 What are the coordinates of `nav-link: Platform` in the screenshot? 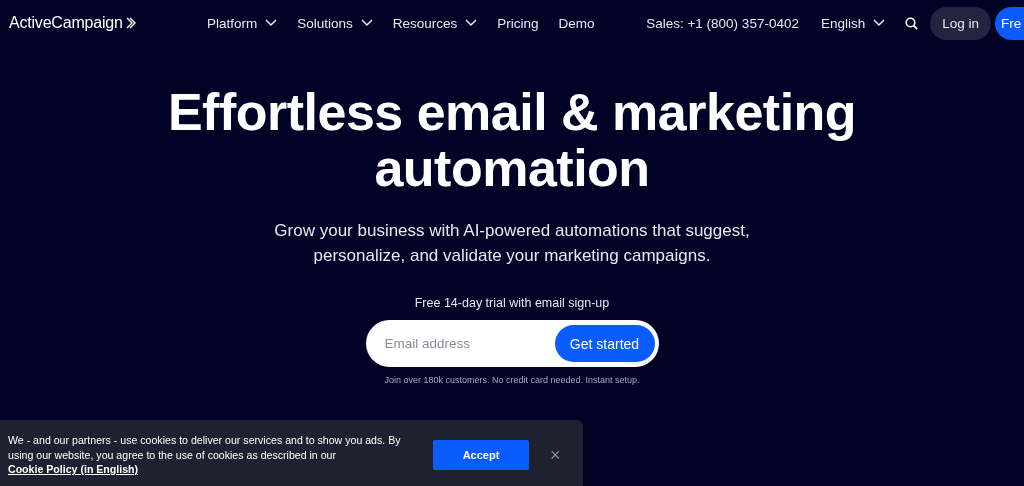 It's located at (242, 23).